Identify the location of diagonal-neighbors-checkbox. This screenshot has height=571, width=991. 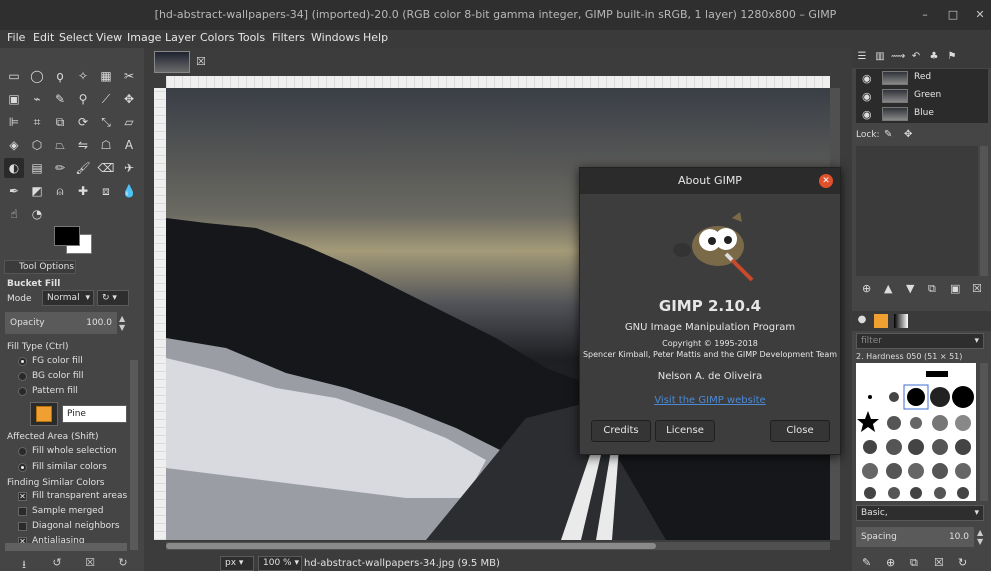
(22, 526).